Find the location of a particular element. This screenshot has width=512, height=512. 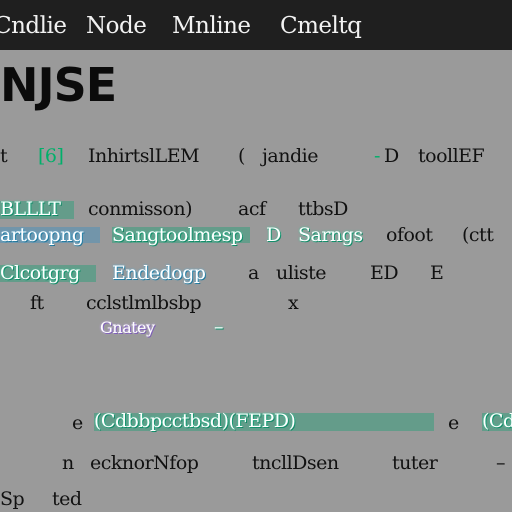

row1-text-5: jandie is located at coordinates (290, 156).